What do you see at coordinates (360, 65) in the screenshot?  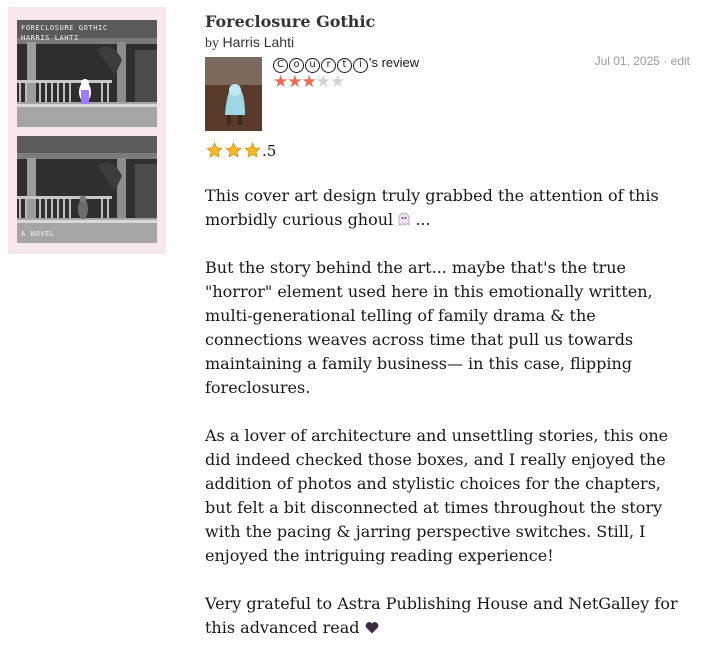 I see `reviewer-letter: i` at bounding box center [360, 65].